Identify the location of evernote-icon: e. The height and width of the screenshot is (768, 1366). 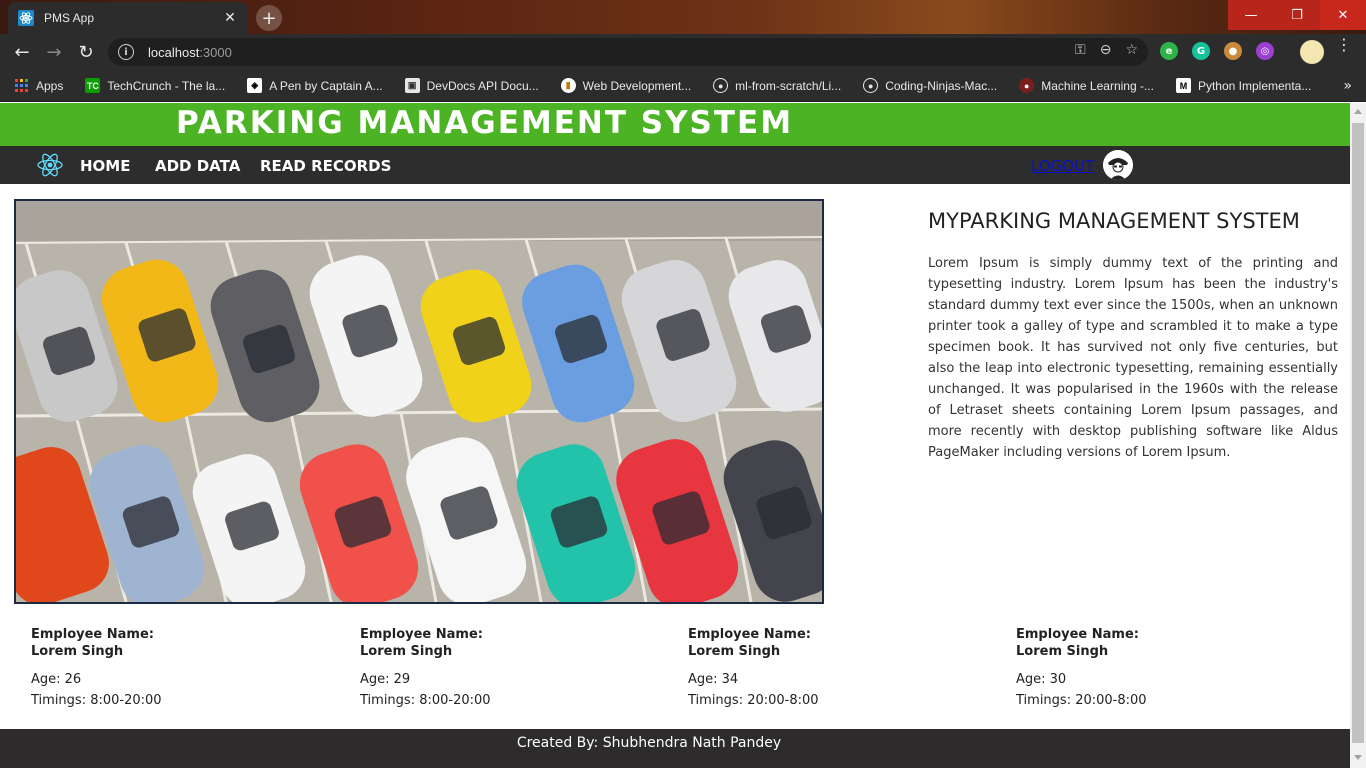
(1169, 51).